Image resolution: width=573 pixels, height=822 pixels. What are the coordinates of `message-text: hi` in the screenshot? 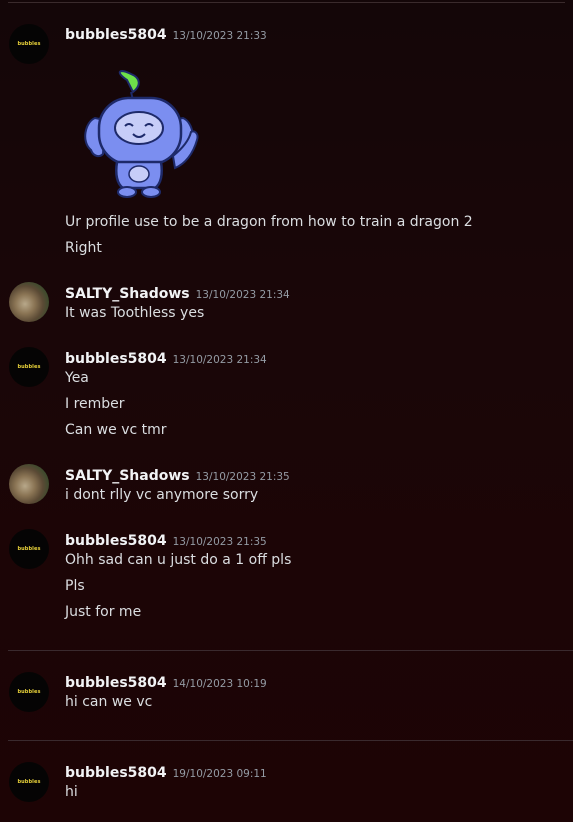 It's located at (71, 792).